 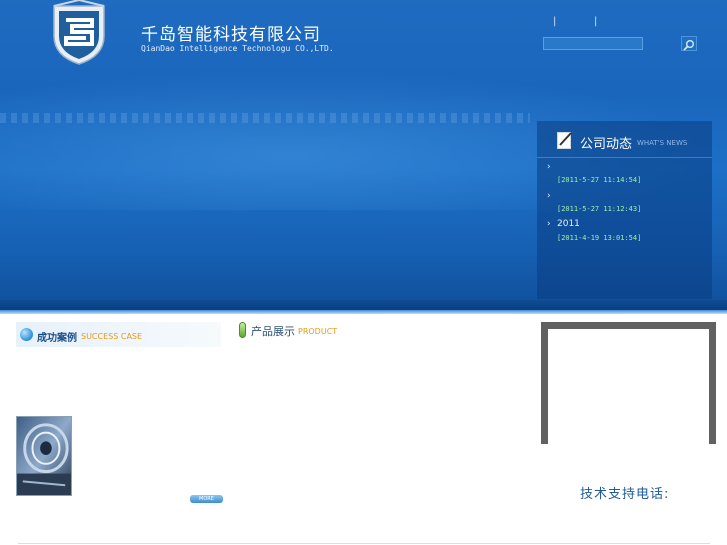 I want to click on scrolling-ticker, so click(x=265, y=118).